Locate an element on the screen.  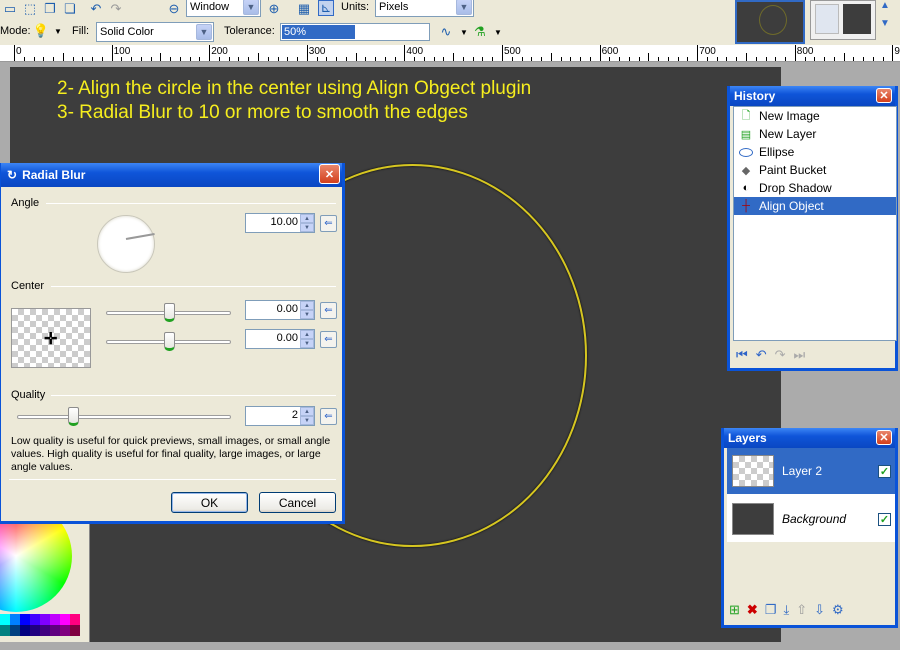
zoom-in-icon: ⊕ is located at coordinates (274, 9).